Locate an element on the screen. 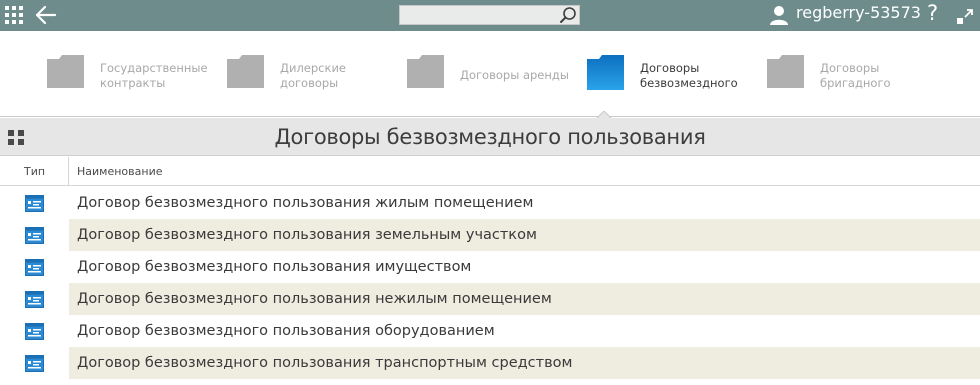 This screenshot has width=980, height=385. folder-label-line2: контракты is located at coordinates (133, 83).